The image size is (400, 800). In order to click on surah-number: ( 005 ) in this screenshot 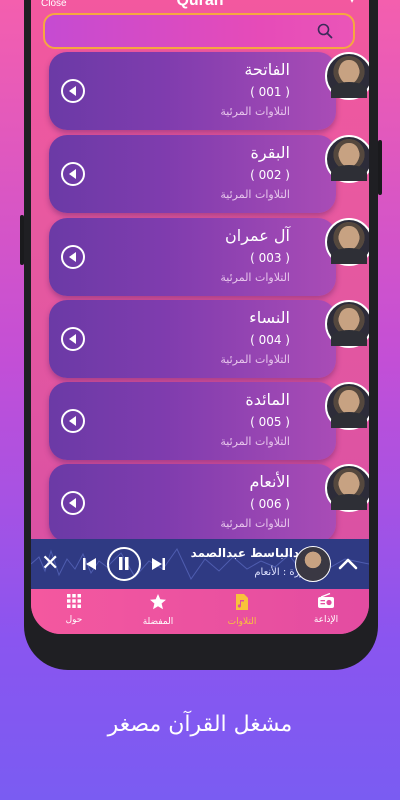, I will do `click(270, 422)`.